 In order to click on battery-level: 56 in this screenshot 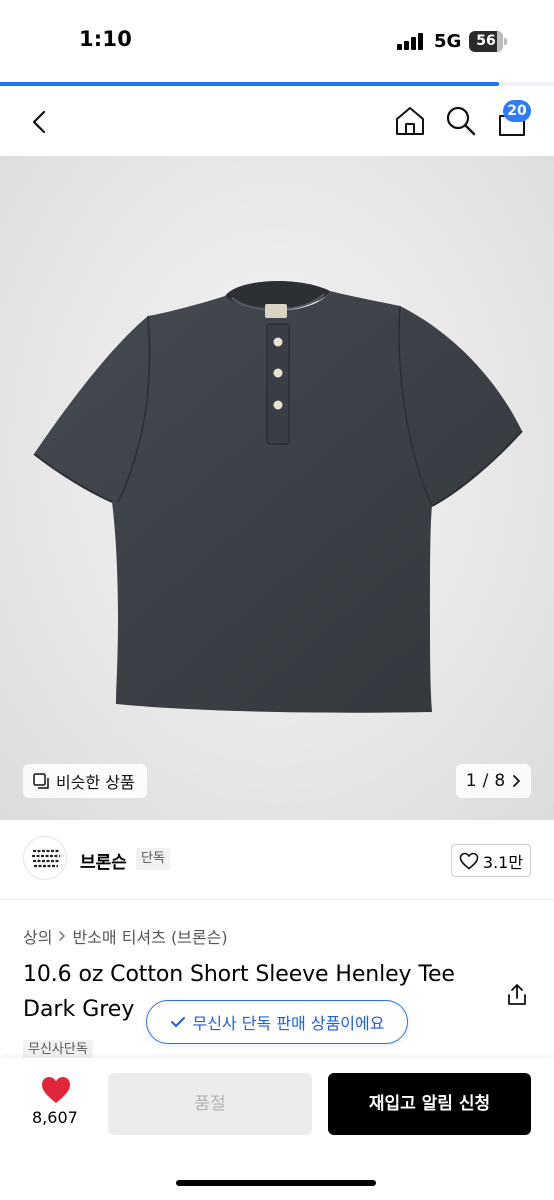, I will do `click(486, 41)`.